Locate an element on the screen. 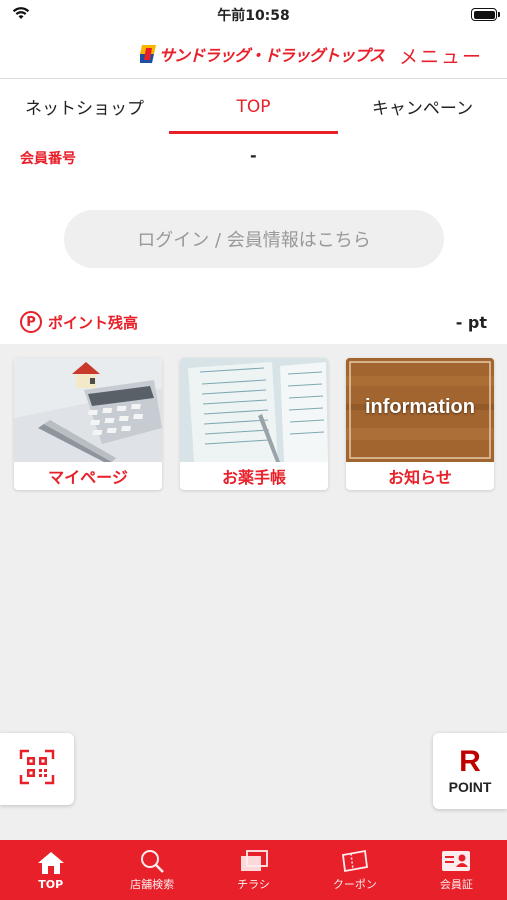 The image size is (507, 900). card-mypage-label: マイページ is located at coordinates (88, 477).